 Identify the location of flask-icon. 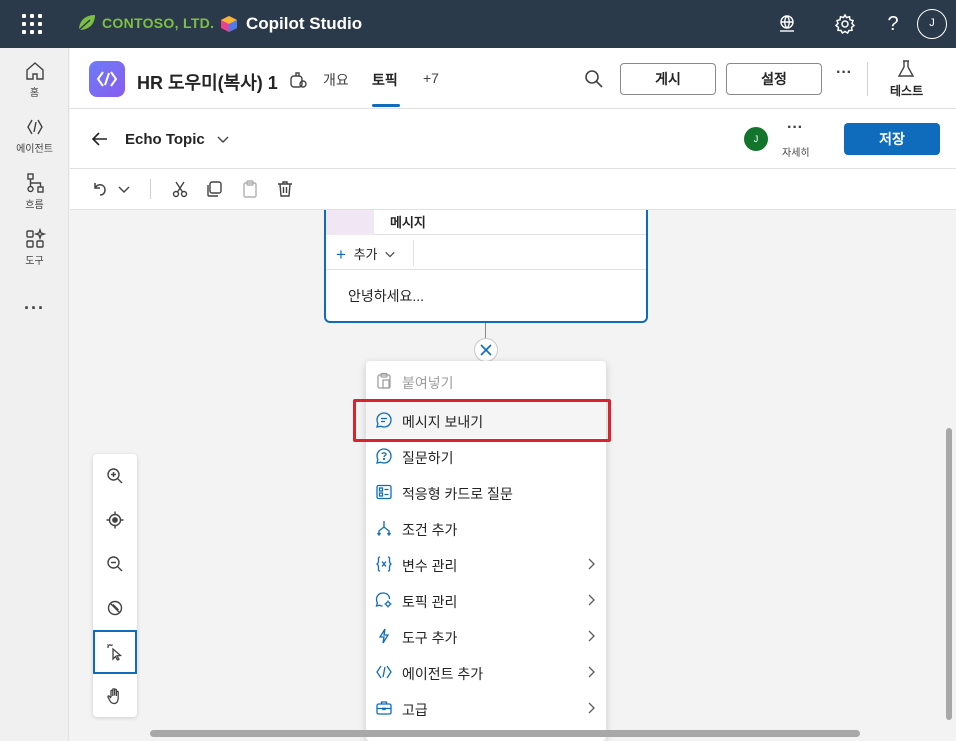
(906, 69).